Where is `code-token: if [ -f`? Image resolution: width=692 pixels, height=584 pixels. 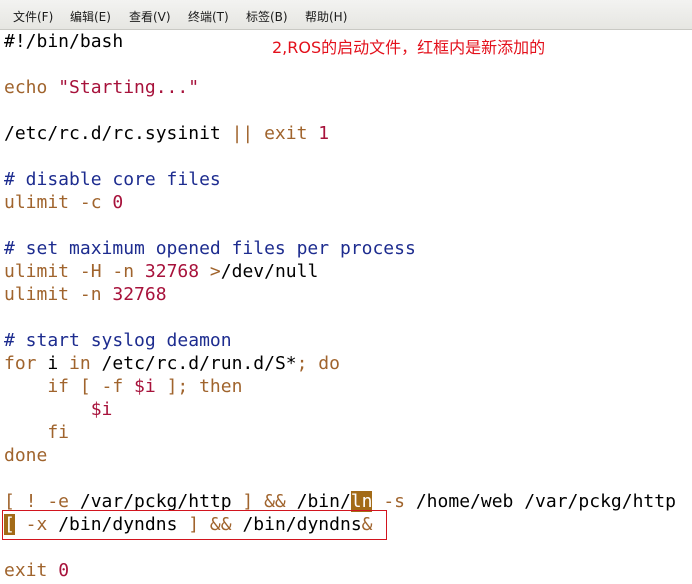
code-token: if [ -f is located at coordinates (69, 386).